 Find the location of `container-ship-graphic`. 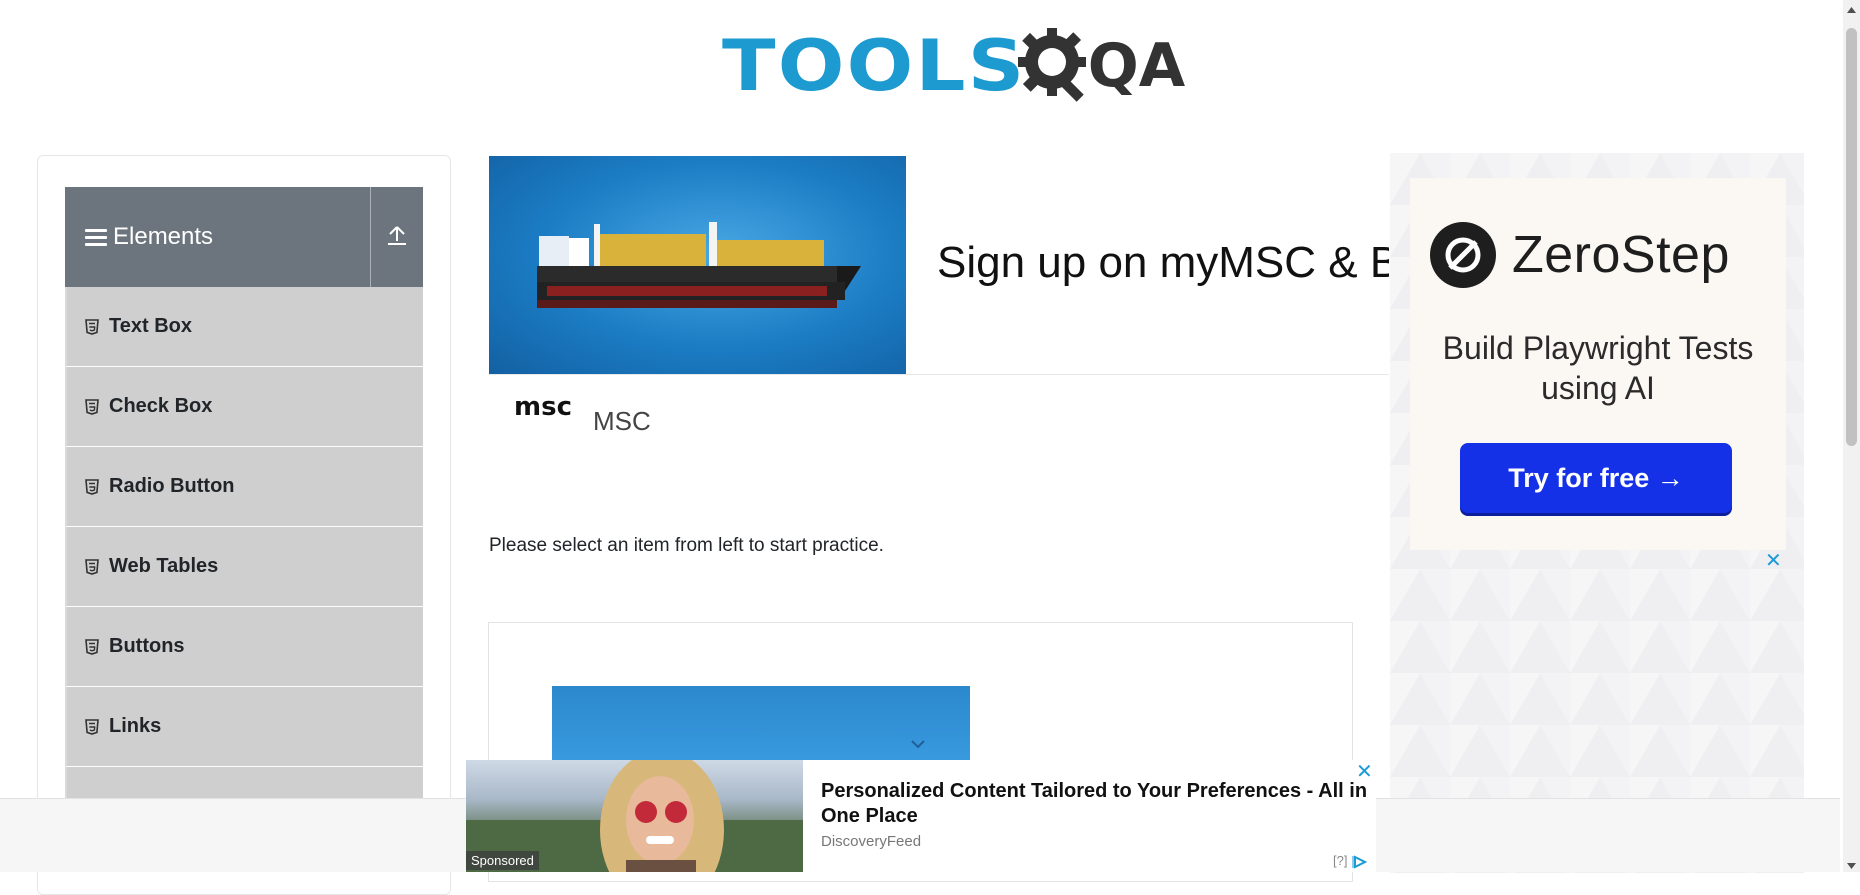

container-ship-graphic is located at coordinates (699, 265).